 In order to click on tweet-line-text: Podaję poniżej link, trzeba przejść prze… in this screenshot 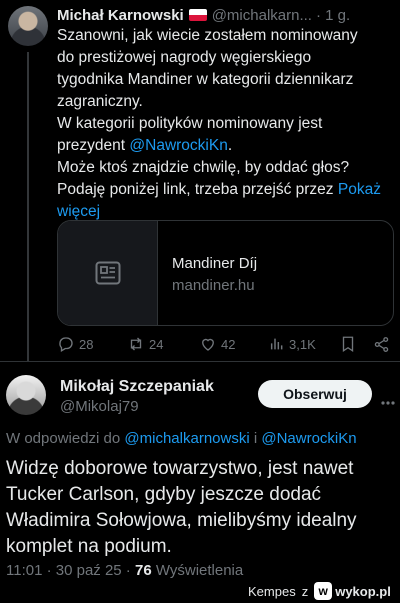, I will do `click(197, 189)`.